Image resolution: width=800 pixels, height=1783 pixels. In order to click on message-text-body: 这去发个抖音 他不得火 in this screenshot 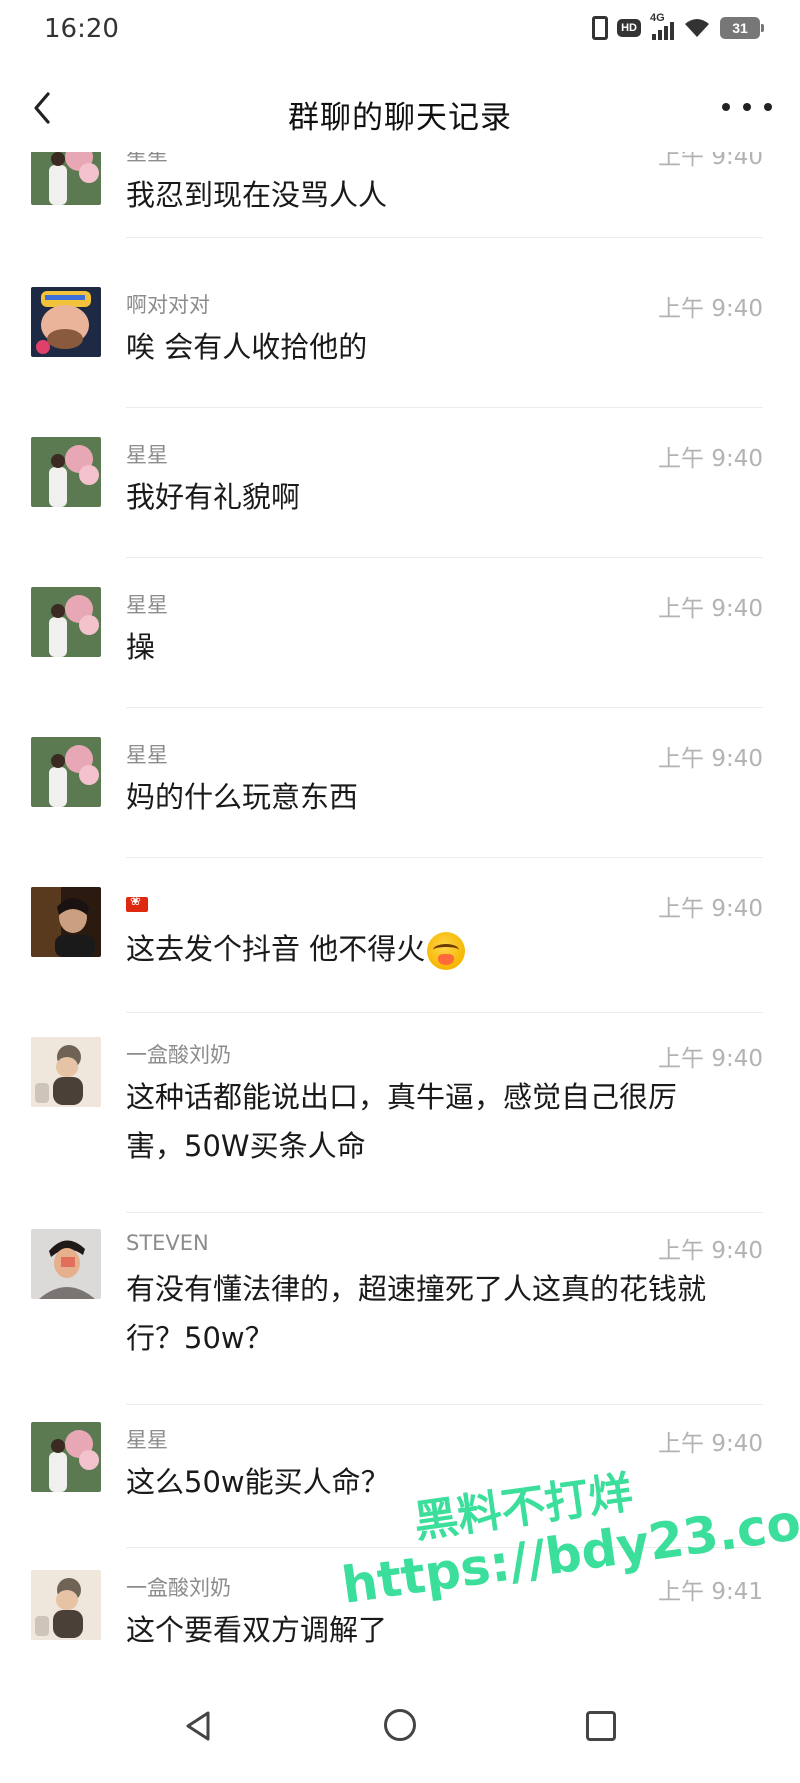, I will do `click(276, 949)`.